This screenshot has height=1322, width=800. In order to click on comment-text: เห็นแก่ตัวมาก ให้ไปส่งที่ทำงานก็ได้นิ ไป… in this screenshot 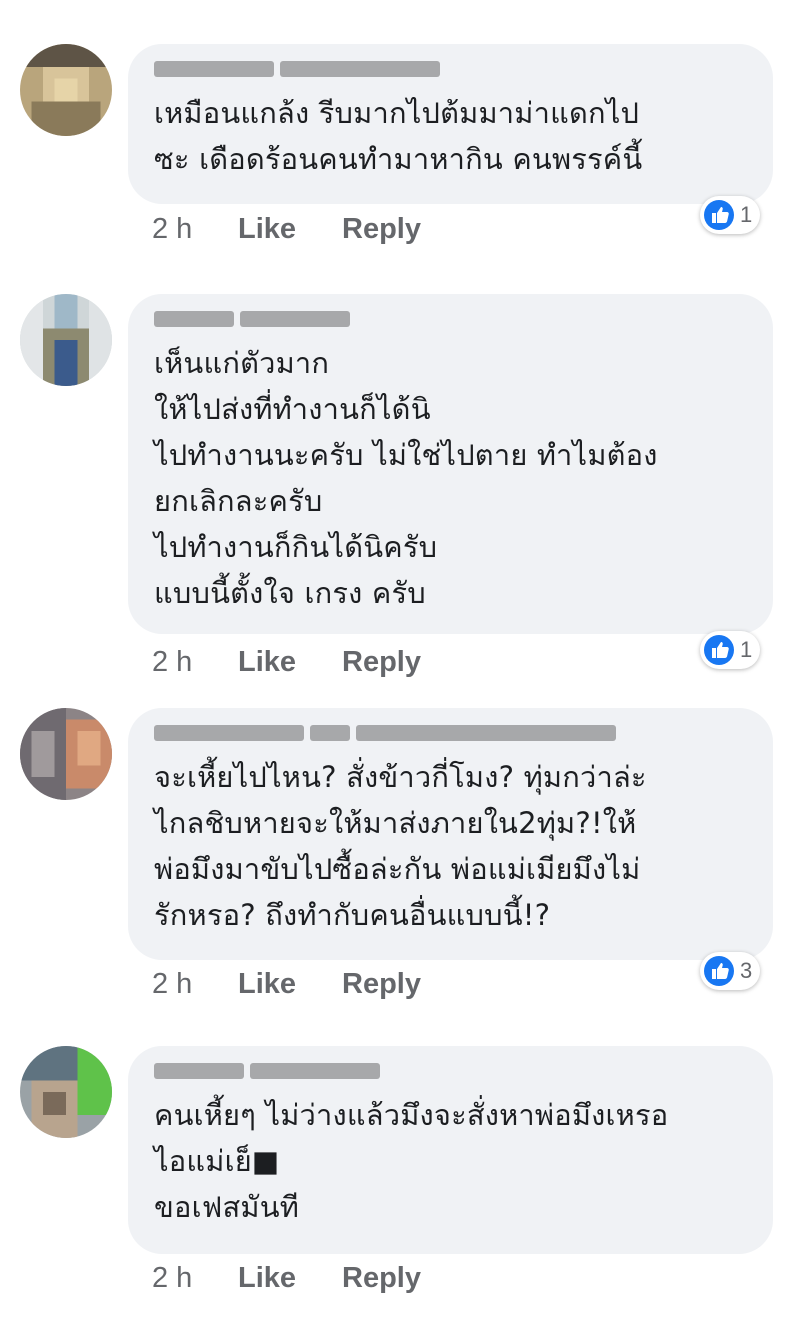, I will do `click(406, 478)`.